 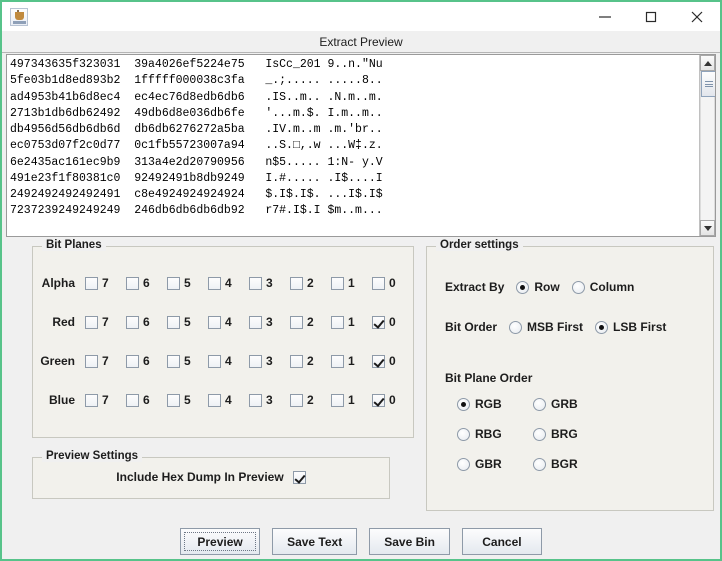 I want to click on bit-plane-cell-blue-3: 3, so click(x=269, y=400).